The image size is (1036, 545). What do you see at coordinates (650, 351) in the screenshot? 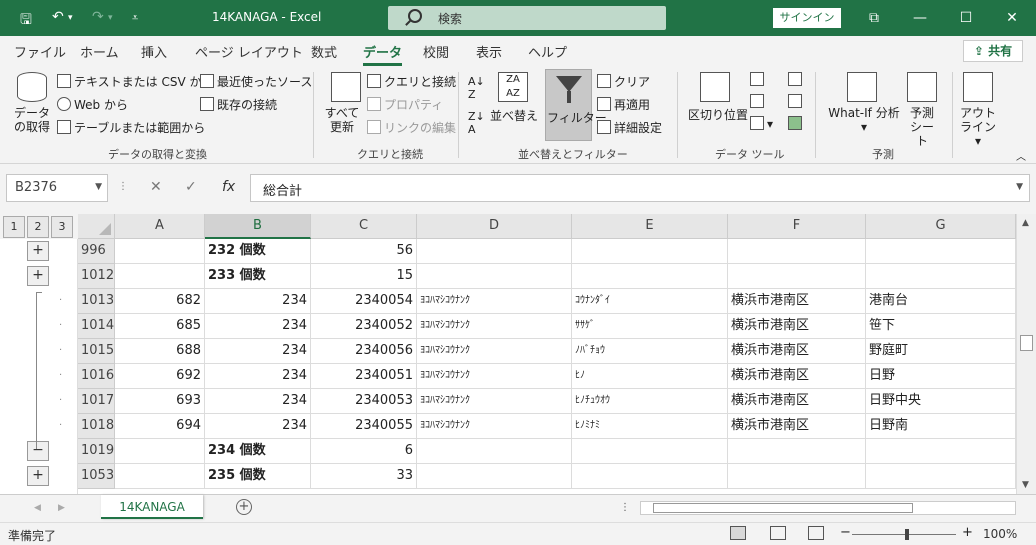
I see `cell-e: ﾉﾊﾞﾁｮｳ` at bounding box center [650, 351].